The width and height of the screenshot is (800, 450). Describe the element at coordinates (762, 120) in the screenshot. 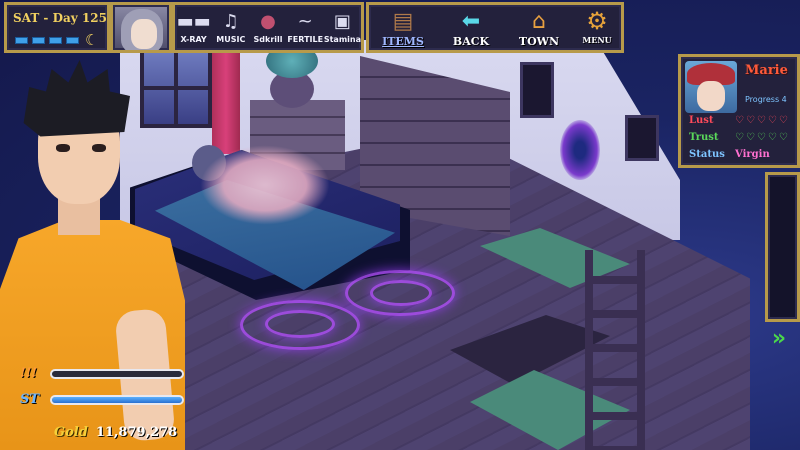

I see `lust-hearts-icon: ♡♡♡♡♡` at that location.